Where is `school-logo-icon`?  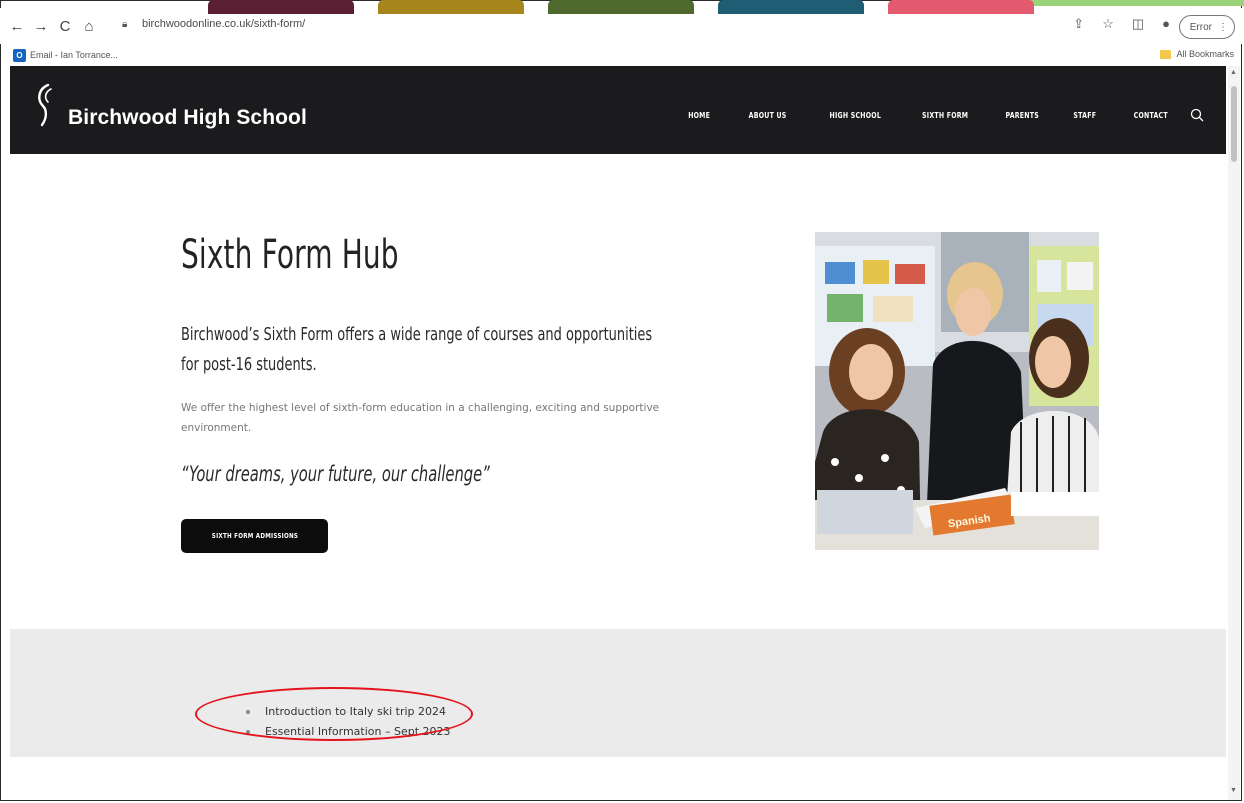
school-logo-icon is located at coordinates (45, 105).